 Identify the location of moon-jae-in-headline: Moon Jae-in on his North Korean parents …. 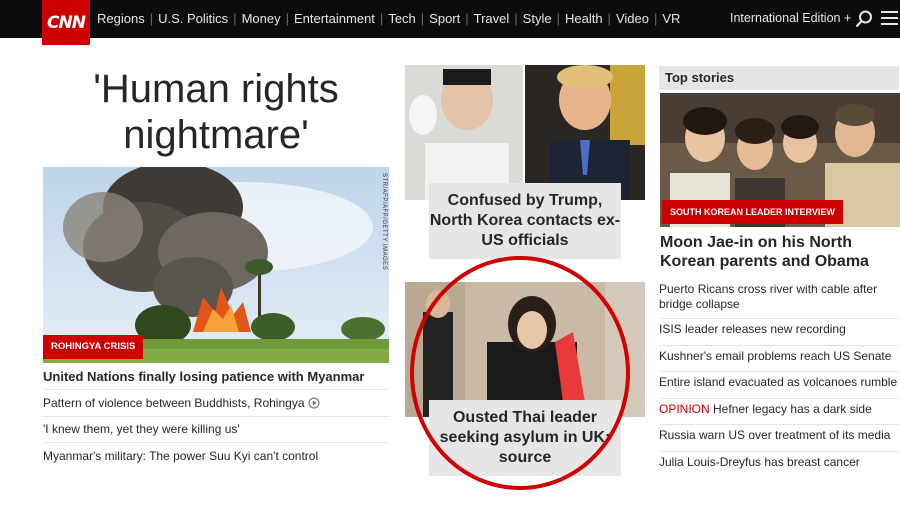
(780, 252).